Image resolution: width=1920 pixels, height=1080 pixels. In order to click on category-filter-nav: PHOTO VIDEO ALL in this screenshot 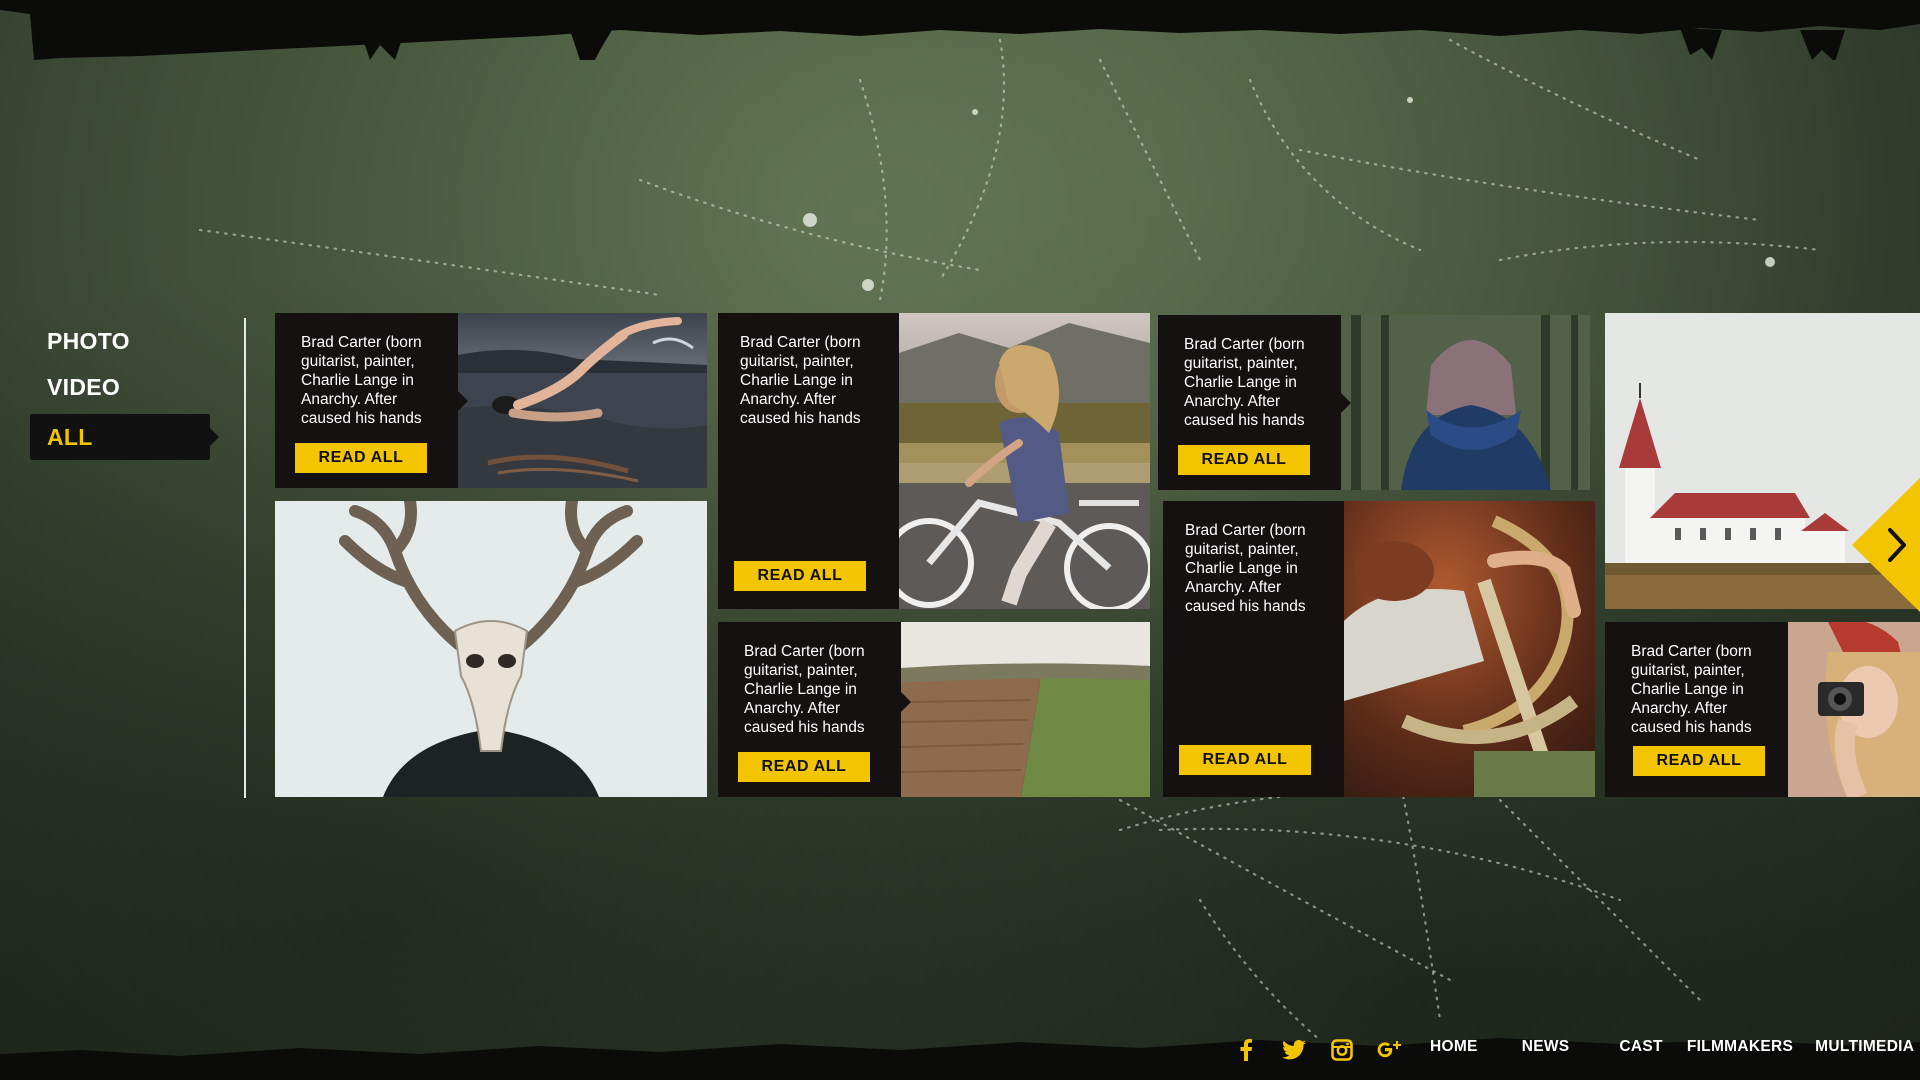, I will do `click(125, 389)`.